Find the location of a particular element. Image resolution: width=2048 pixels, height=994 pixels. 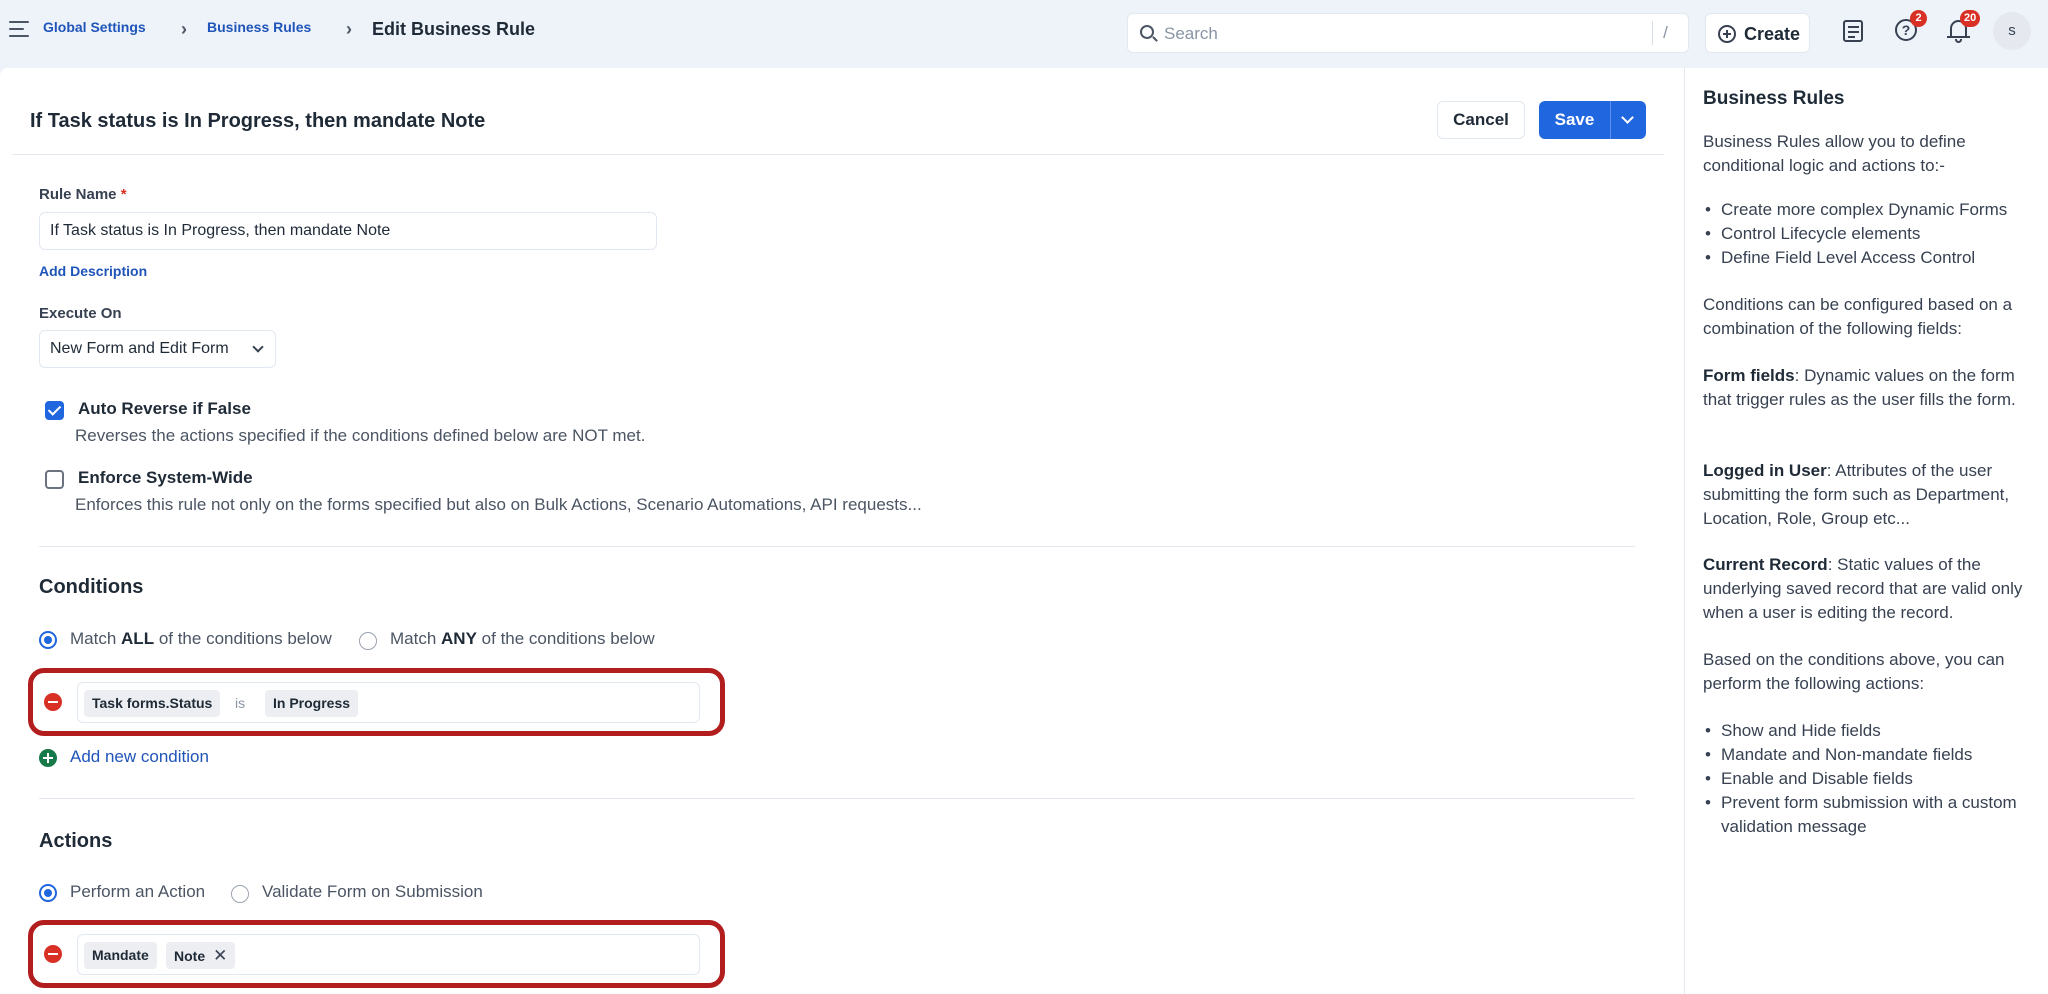

create-button: Create is located at coordinates (1757, 33).